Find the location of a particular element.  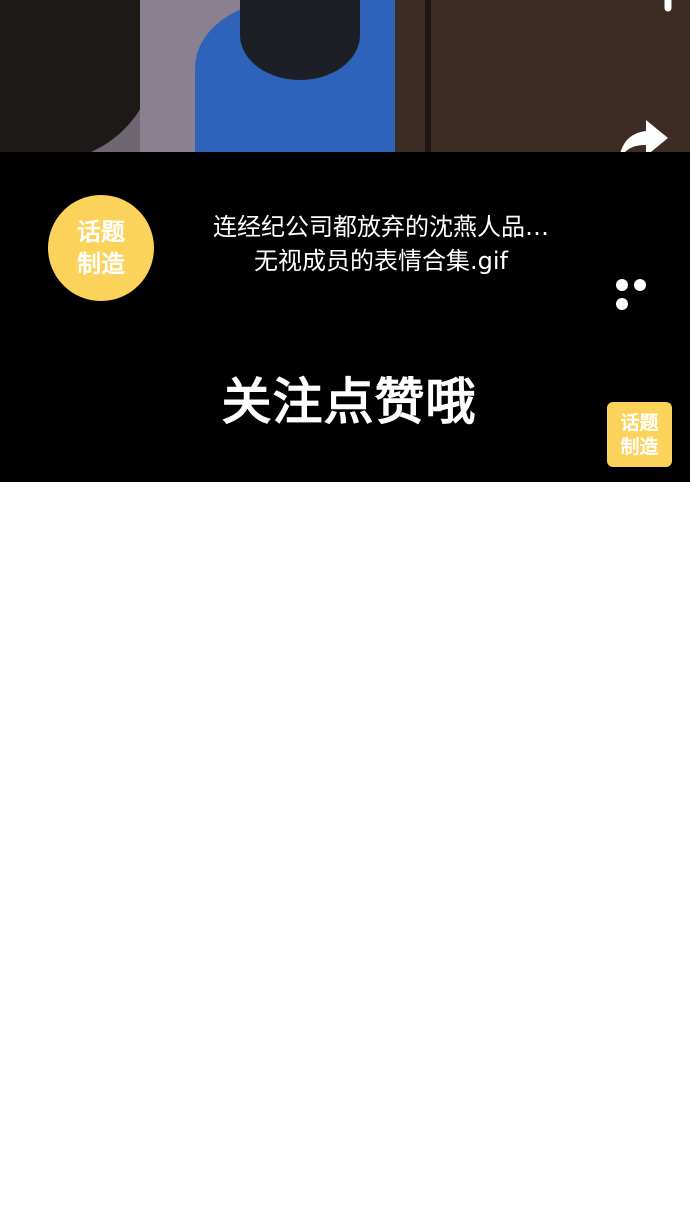

video-title-line2: 无视成员的表情合集.gif is located at coordinates (381, 261).